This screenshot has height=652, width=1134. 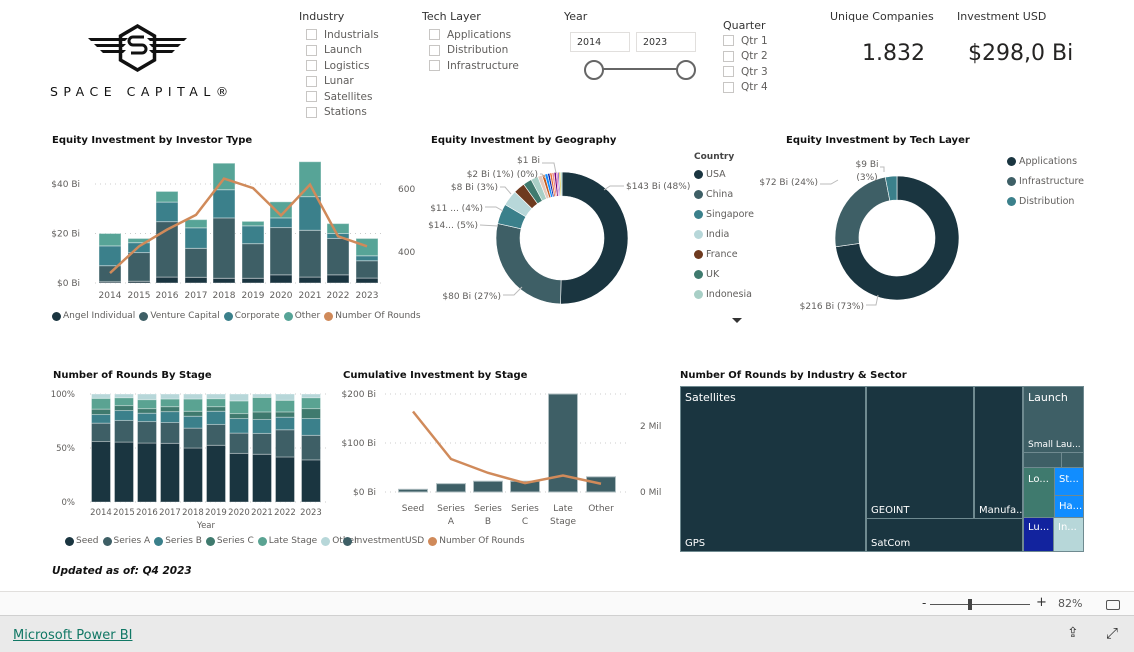 What do you see at coordinates (229, 541) in the screenshot?
I see `legend-item: Series C` at bounding box center [229, 541].